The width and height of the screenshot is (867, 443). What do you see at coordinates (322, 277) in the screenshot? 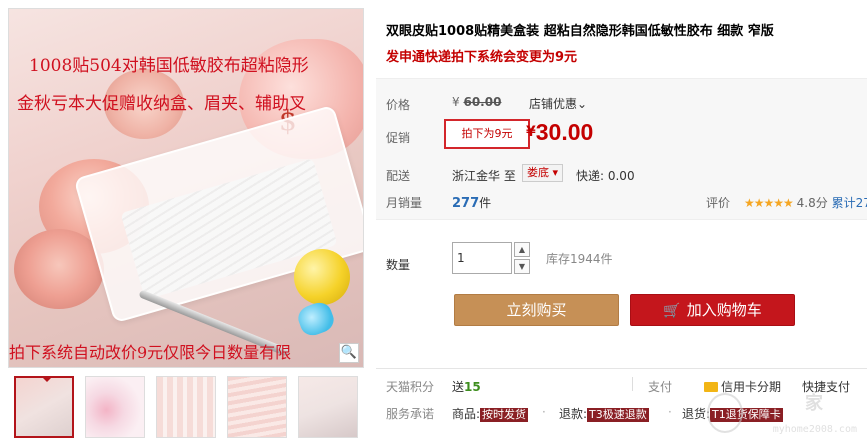
I see `yellow-ball-decor` at bounding box center [322, 277].